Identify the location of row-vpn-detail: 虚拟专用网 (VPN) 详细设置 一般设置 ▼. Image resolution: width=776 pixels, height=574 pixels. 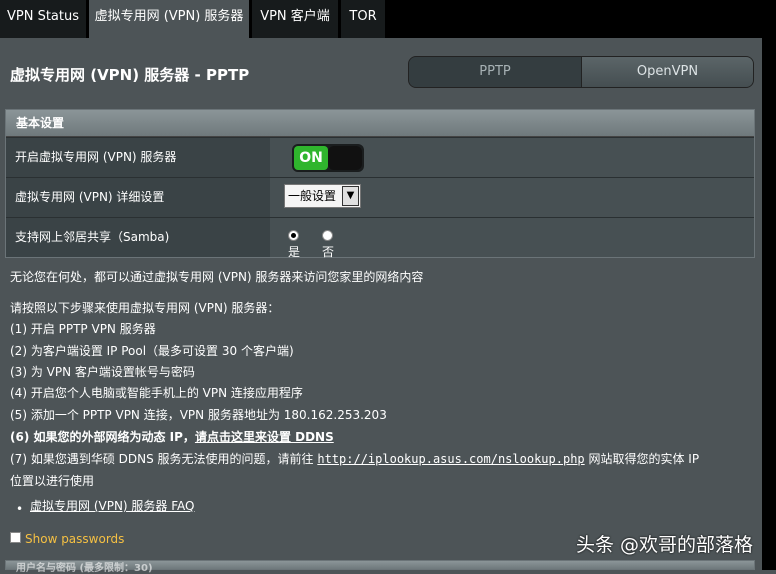
(380, 197).